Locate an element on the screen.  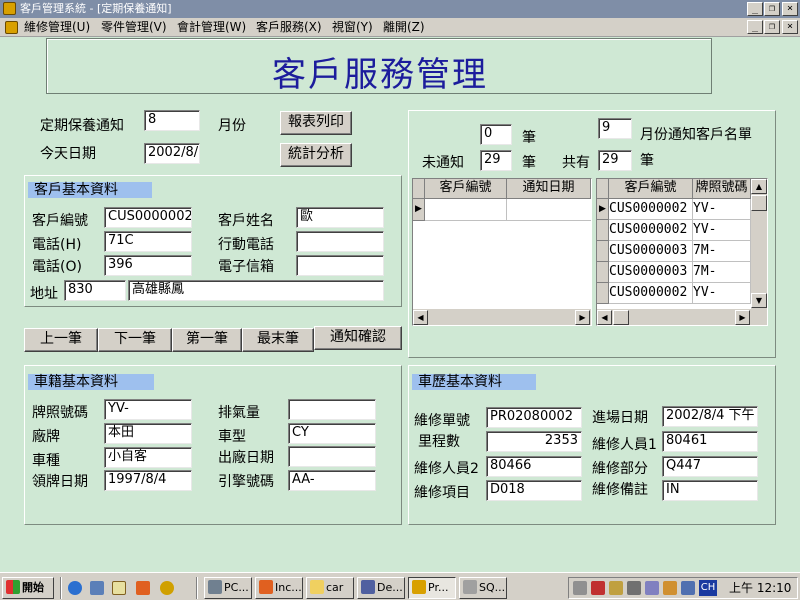
customer-name-field: 歐 is located at coordinates (340, 217).